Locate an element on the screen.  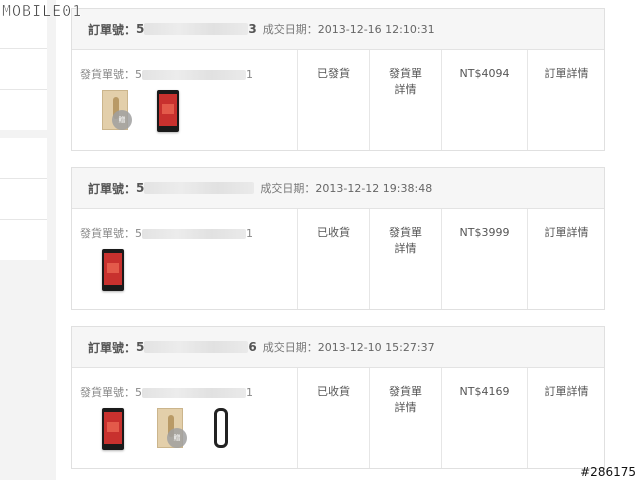
sidebar-panel-bottom is located at coordinates (23, 199).